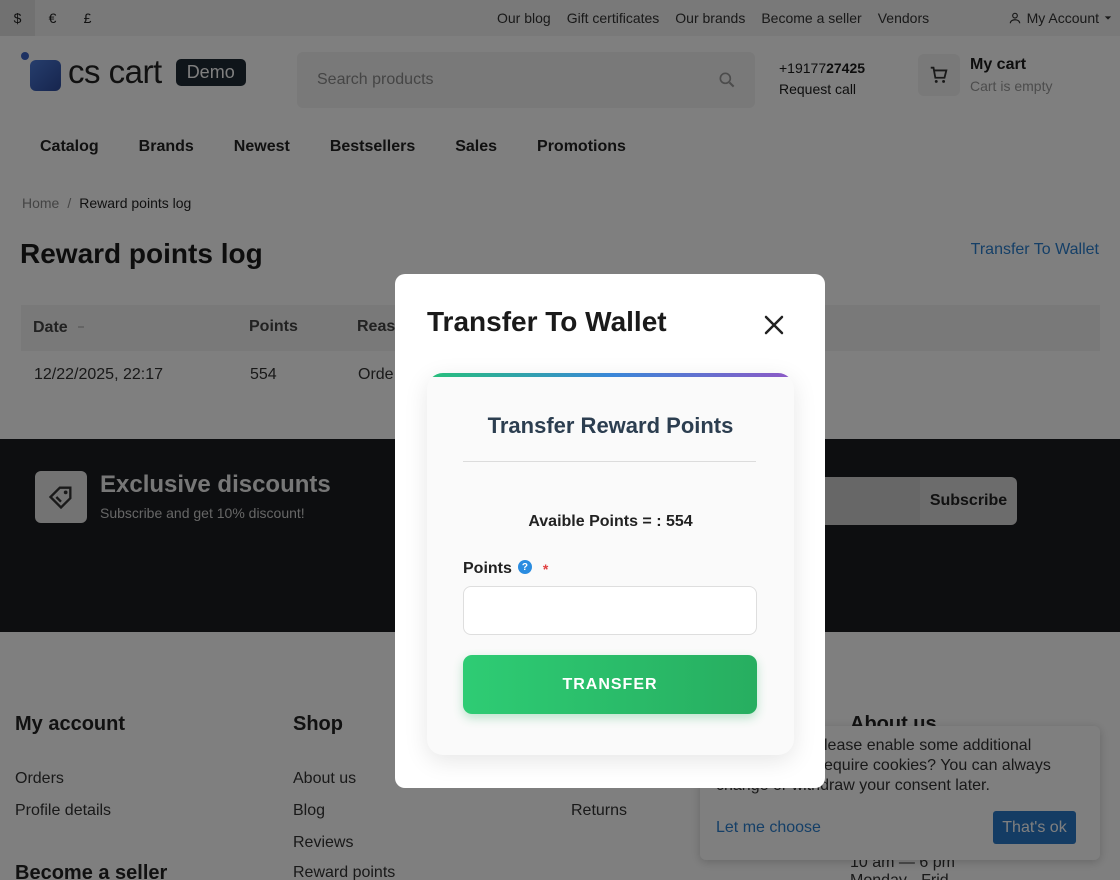 The image size is (1120, 880). I want to click on card-accent-bar, so click(610, 375).